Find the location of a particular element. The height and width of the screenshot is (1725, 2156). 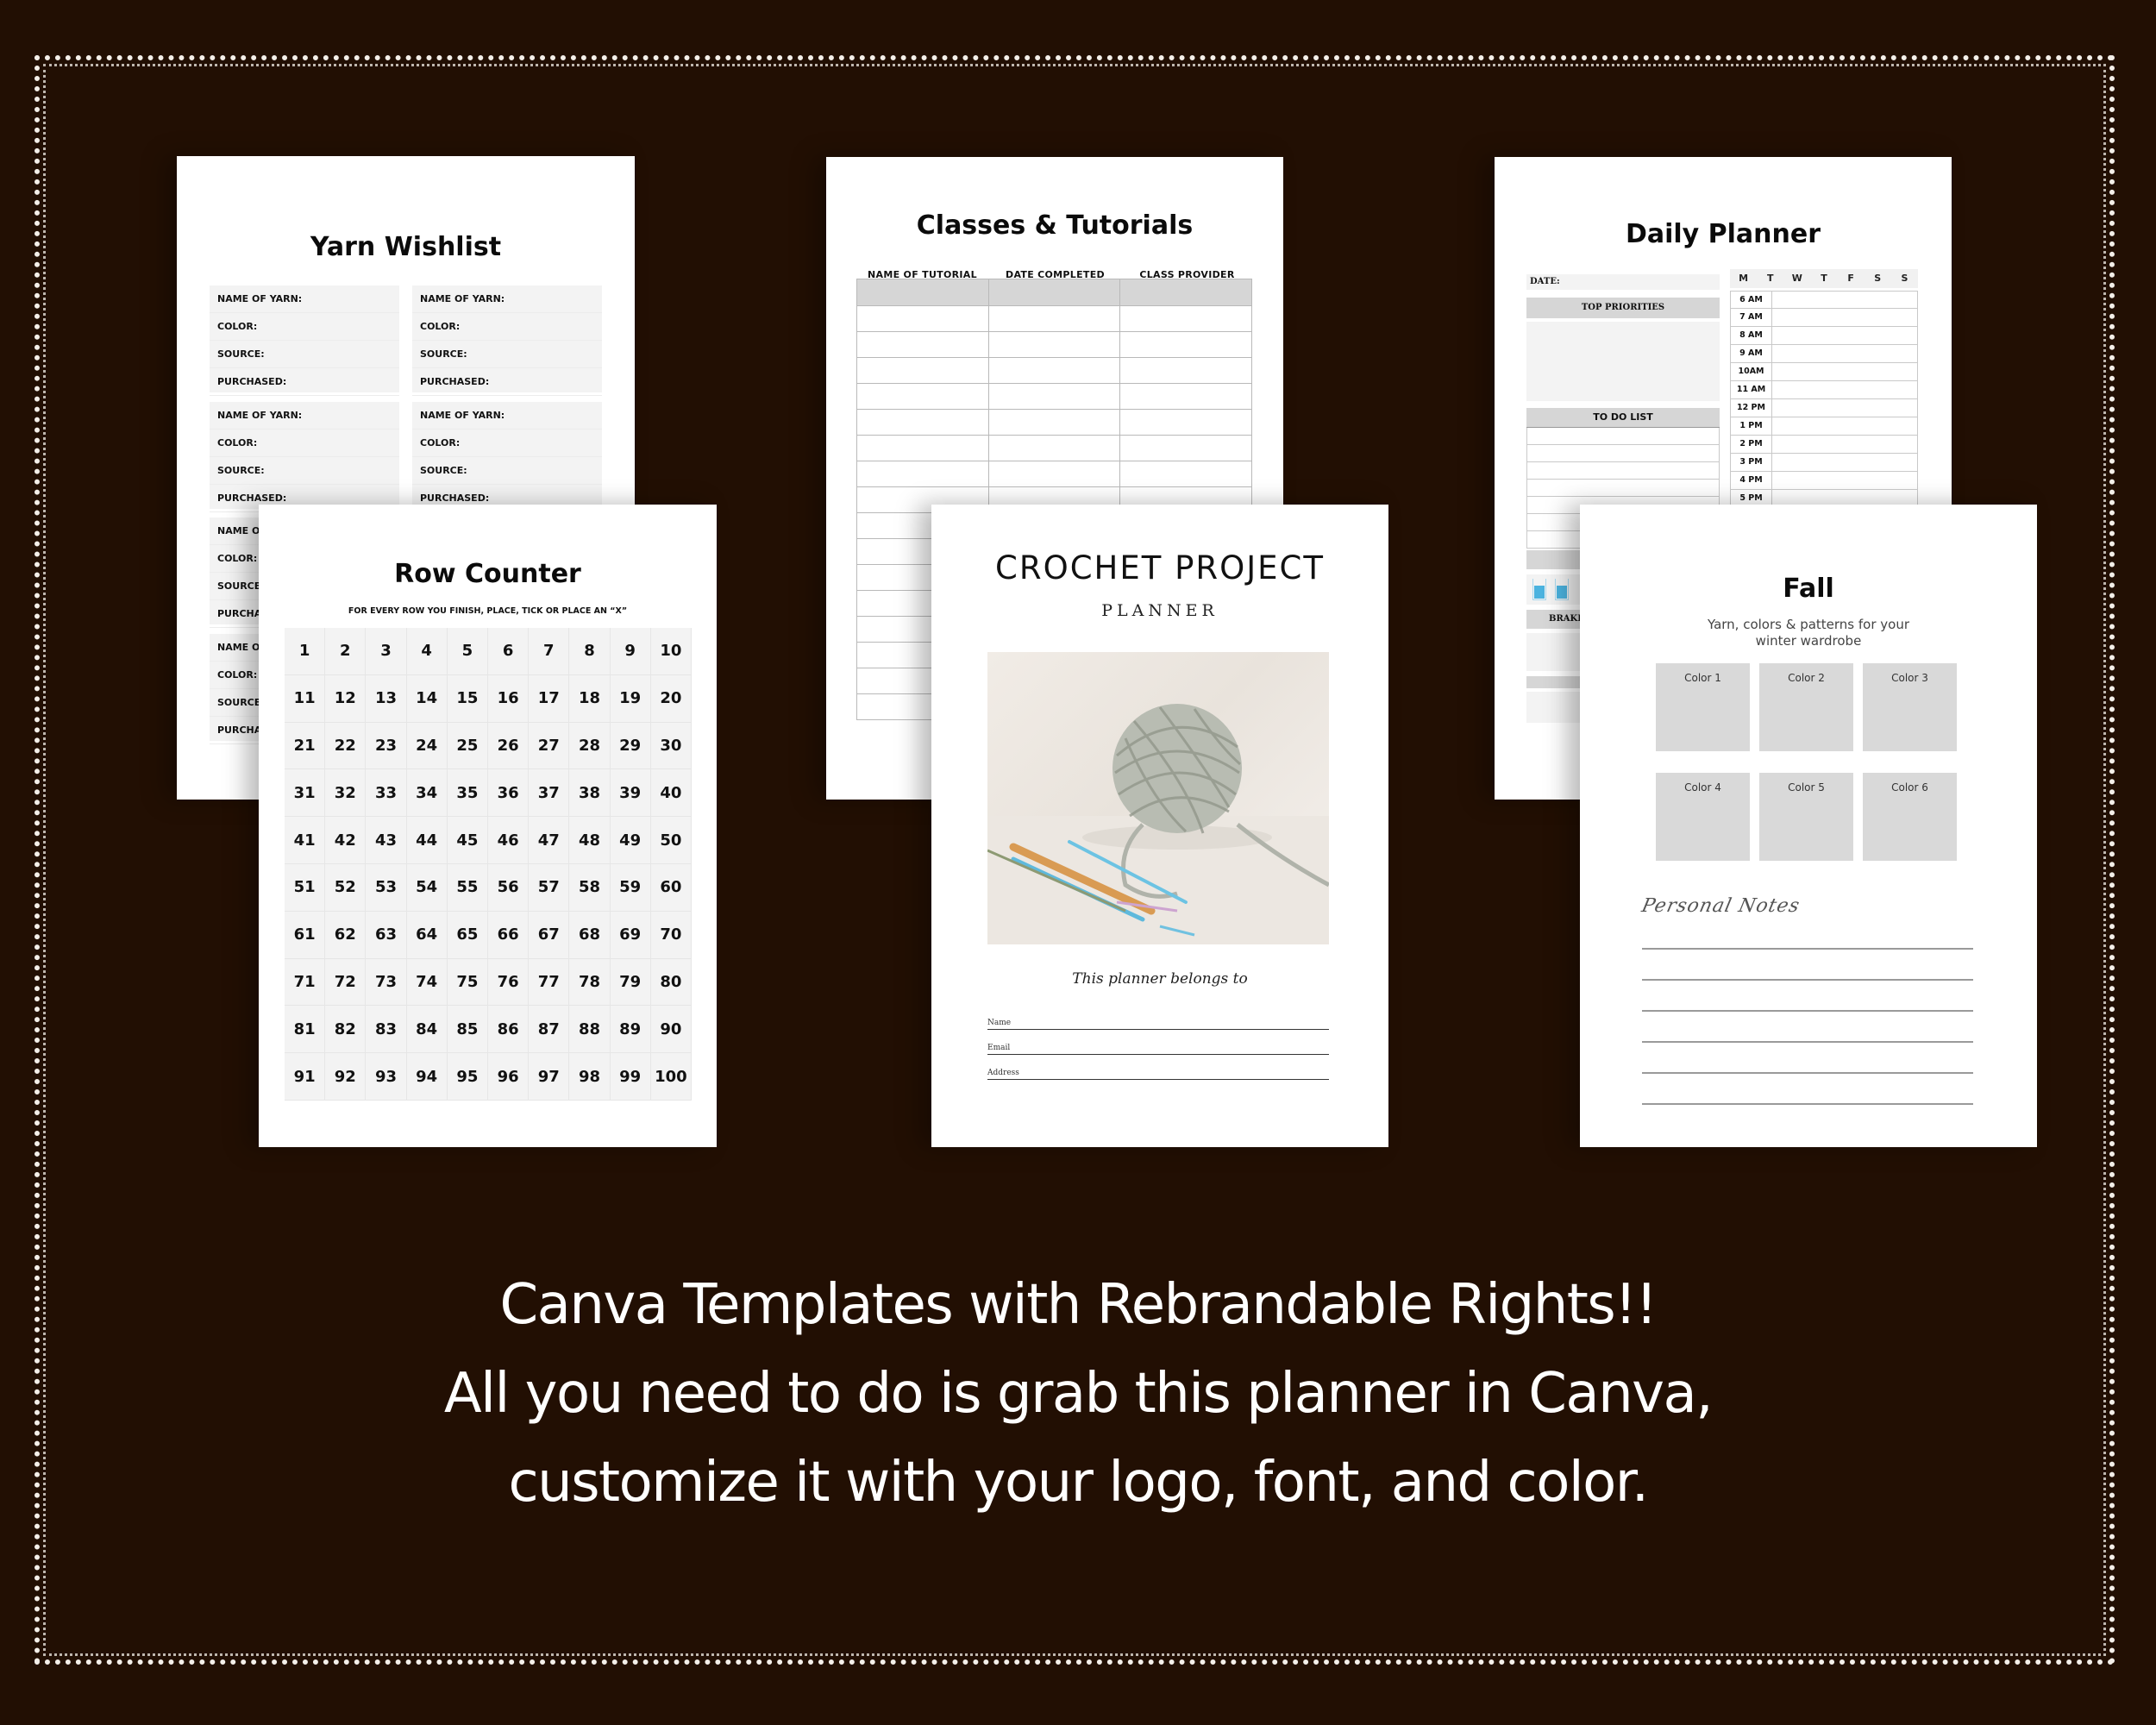

color-swatch: Color 4 is located at coordinates (1703, 817).